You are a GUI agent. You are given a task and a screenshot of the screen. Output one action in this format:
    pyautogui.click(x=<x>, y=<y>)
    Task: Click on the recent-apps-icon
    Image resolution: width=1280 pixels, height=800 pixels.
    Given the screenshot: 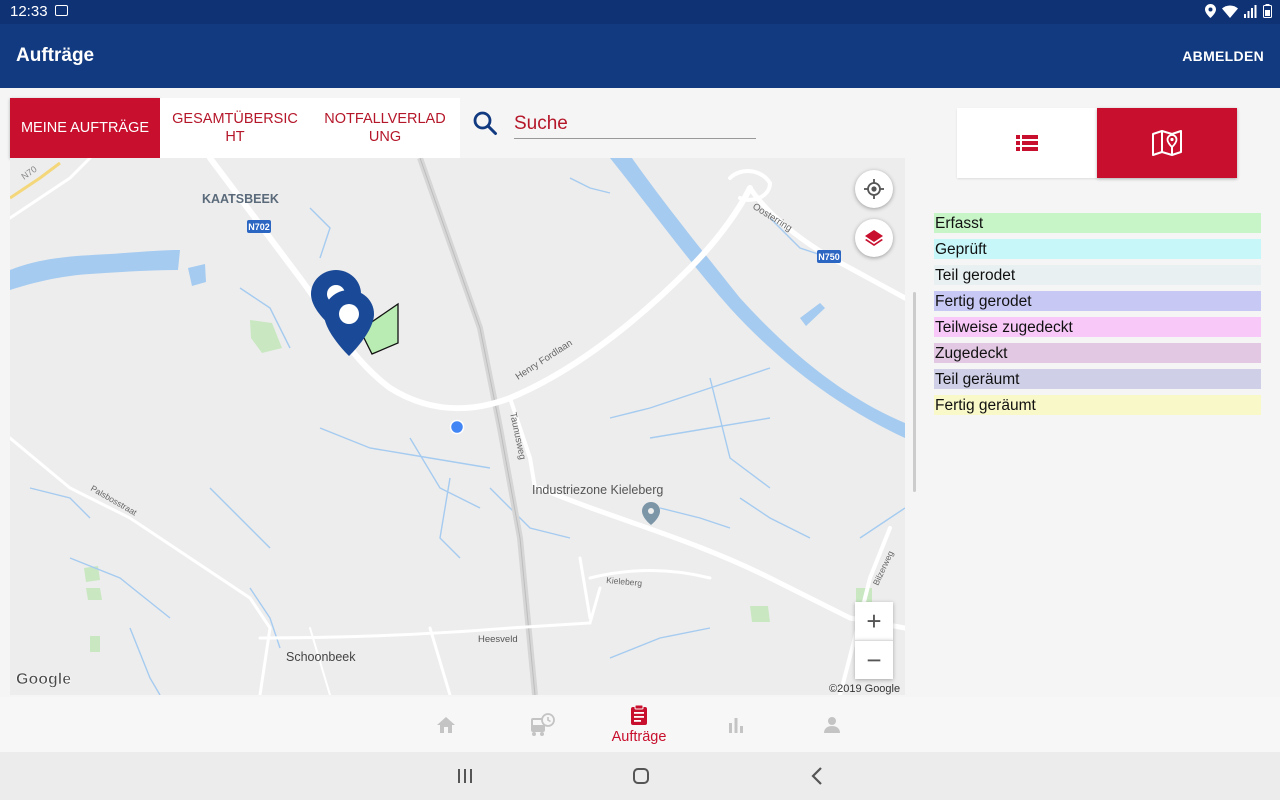 What is the action you would take?
    pyautogui.click(x=465, y=776)
    